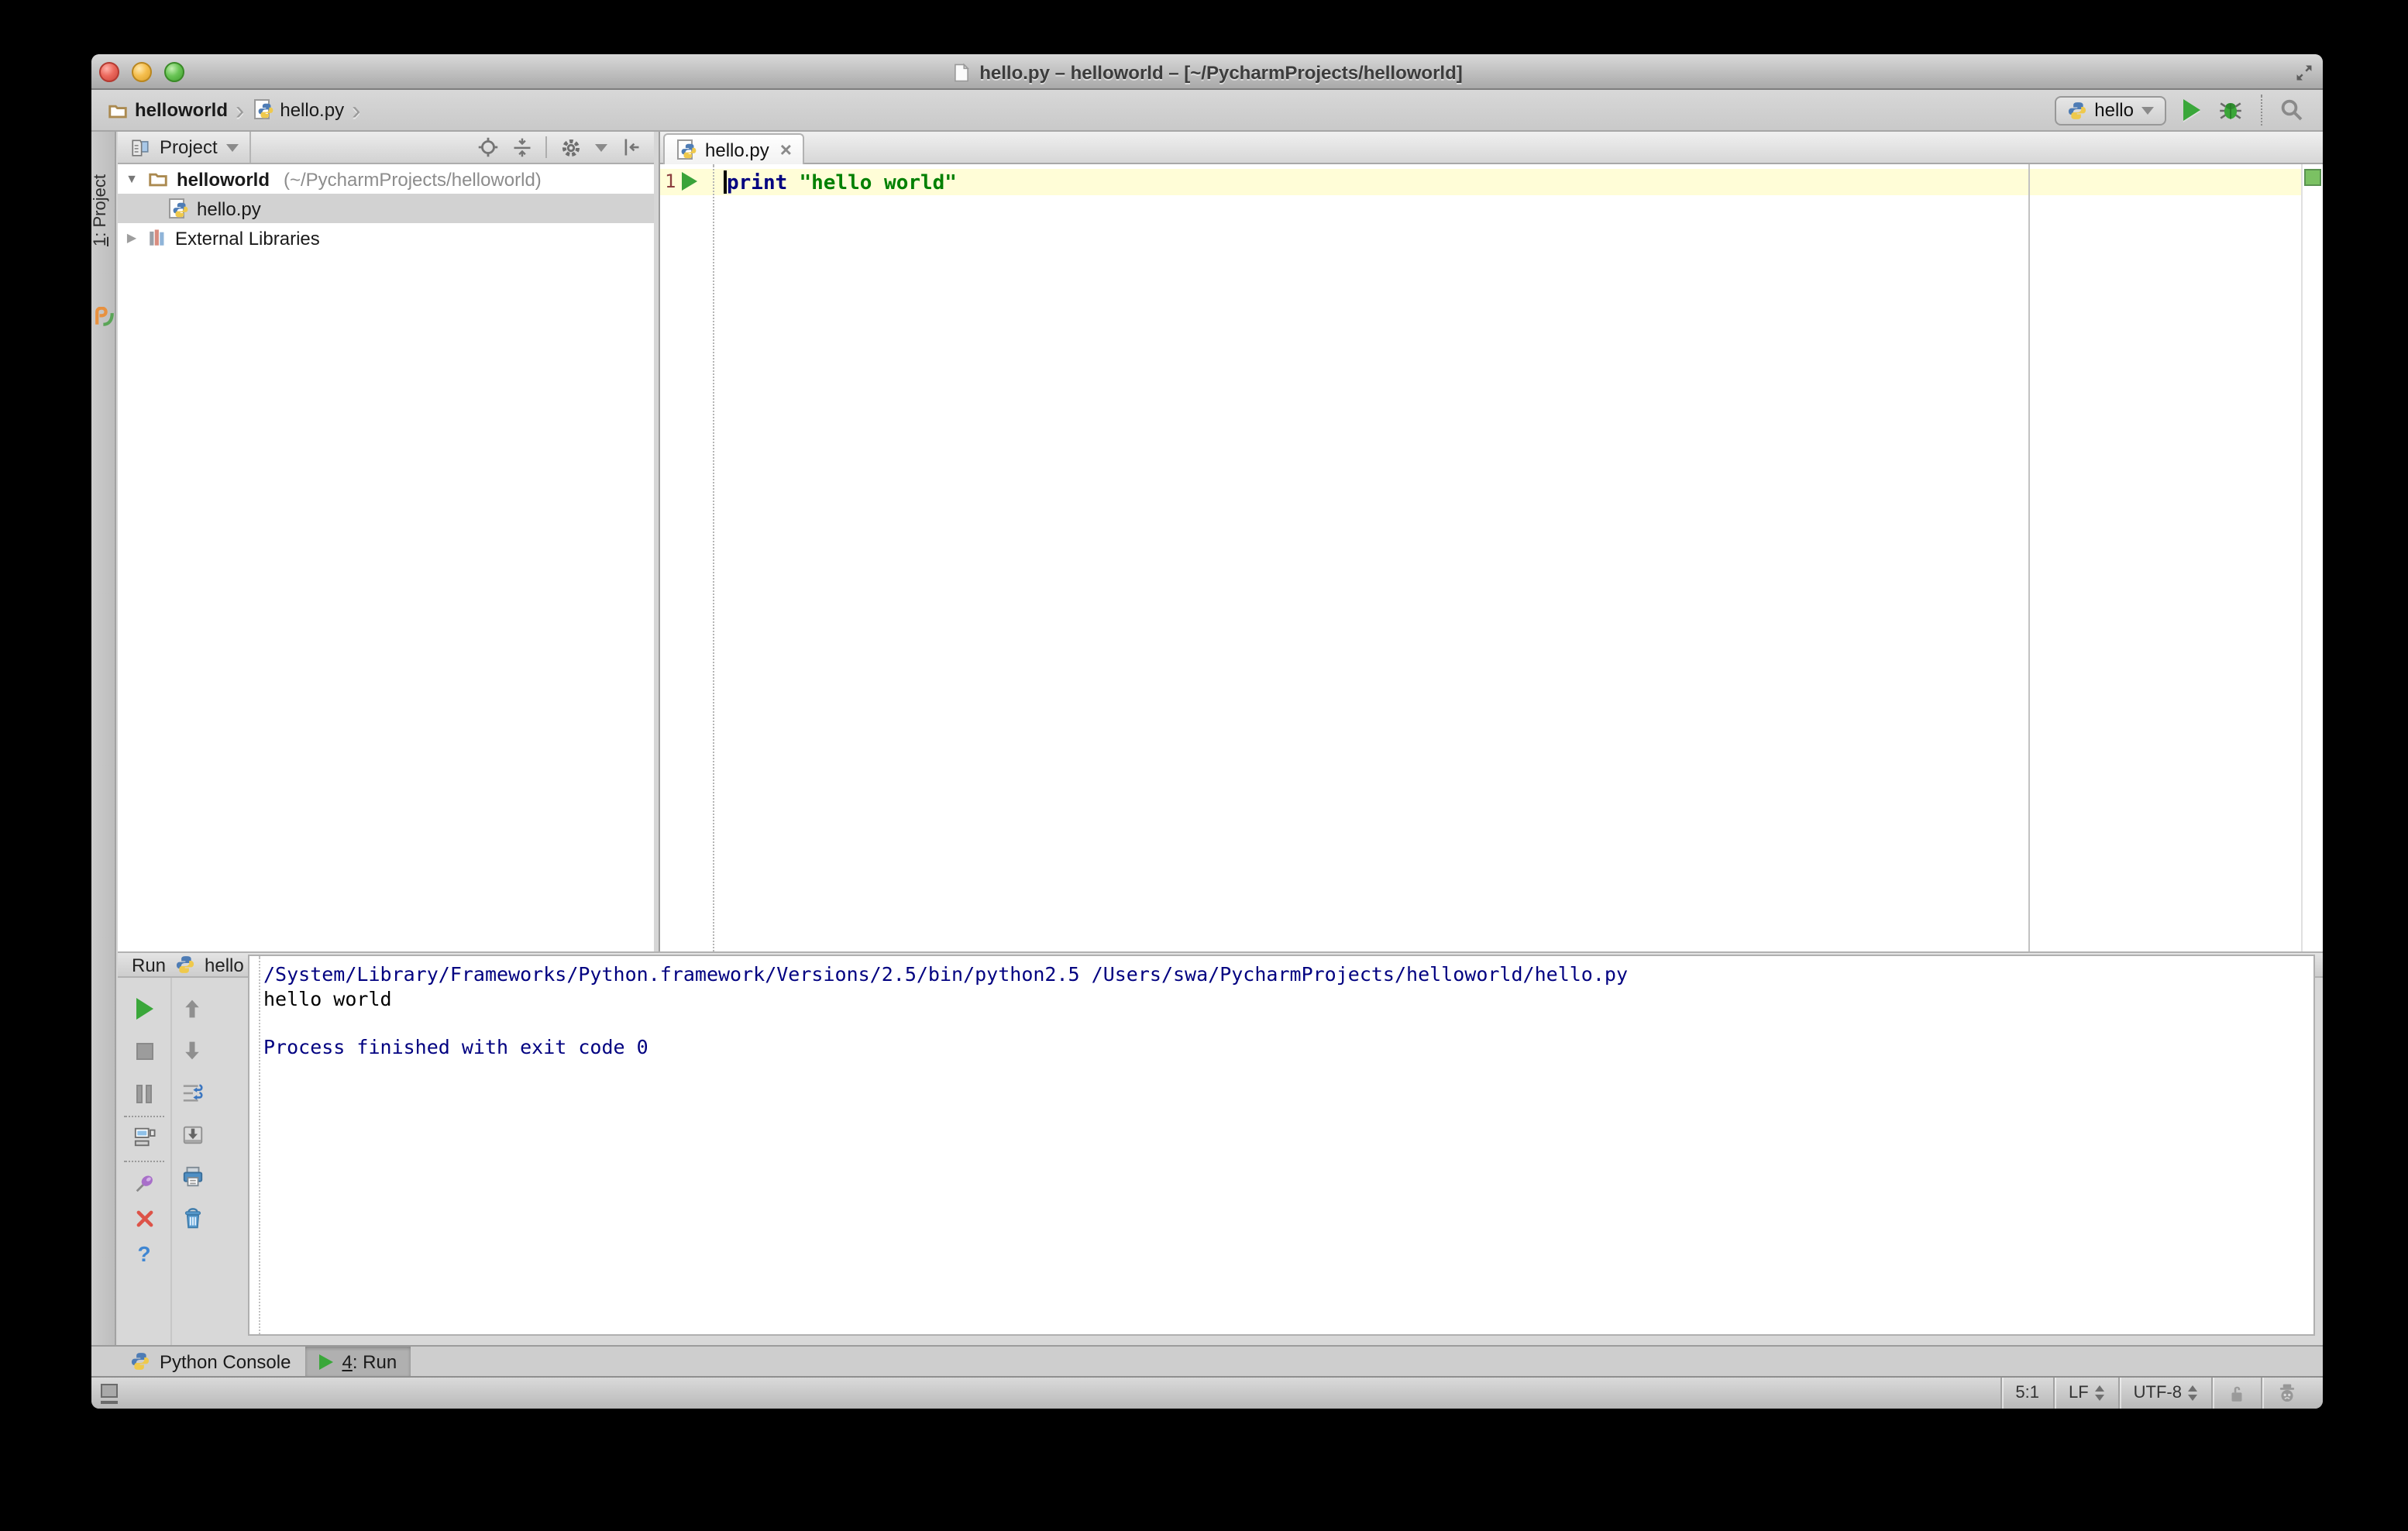 Image resolution: width=2408 pixels, height=1531 pixels. Describe the element at coordinates (144, 1135) in the screenshot. I see `restore-layout-button` at that location.